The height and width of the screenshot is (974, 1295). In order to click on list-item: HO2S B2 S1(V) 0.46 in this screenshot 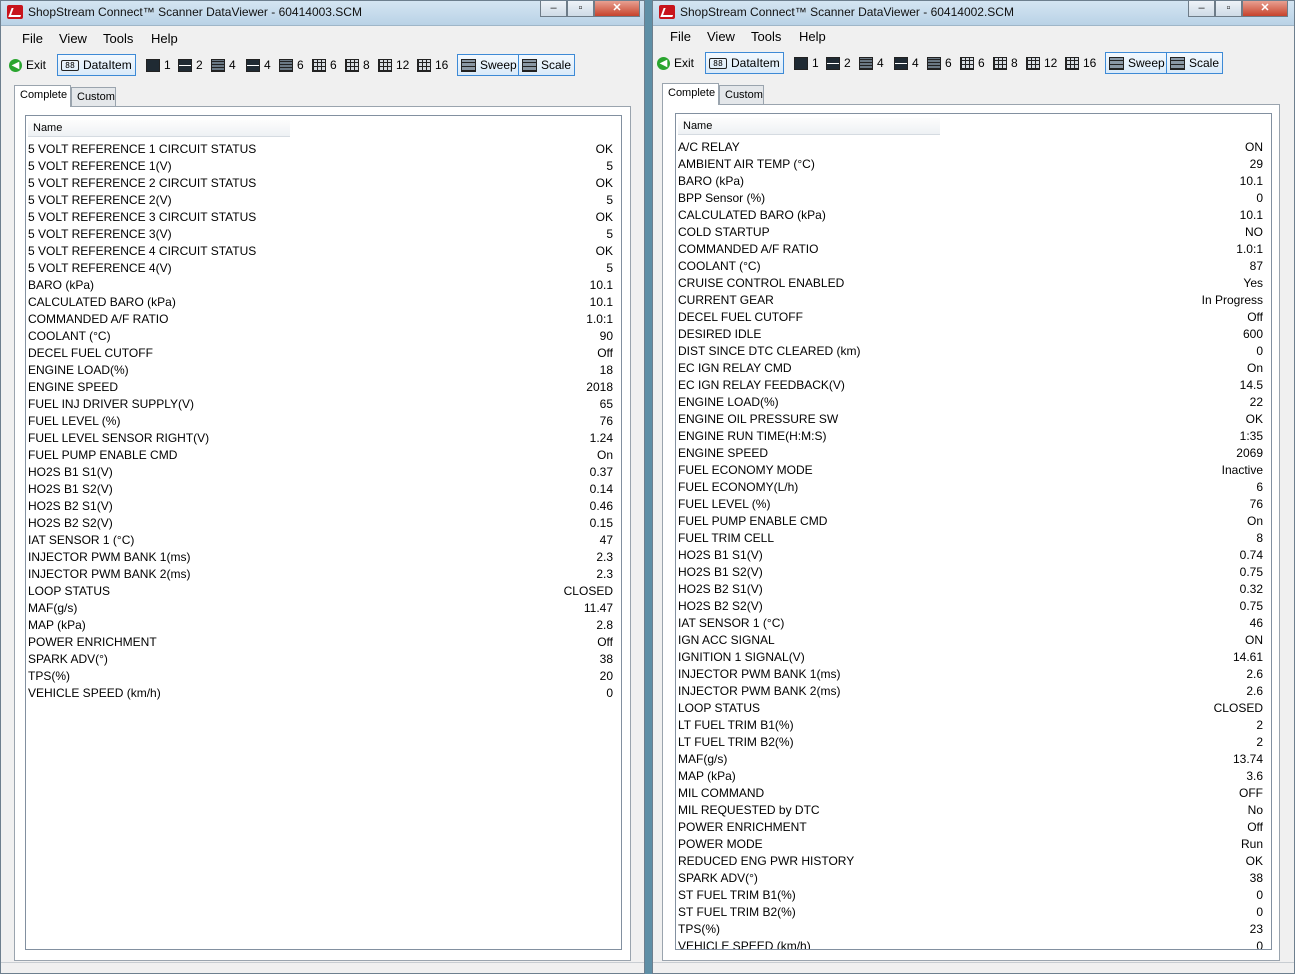, I will do `click(320, 505)`.